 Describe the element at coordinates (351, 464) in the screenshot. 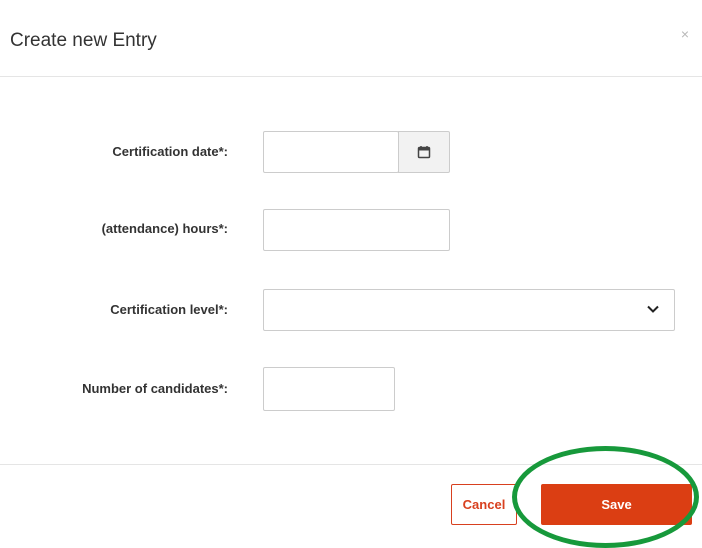

I see `footer-divider` at that location.